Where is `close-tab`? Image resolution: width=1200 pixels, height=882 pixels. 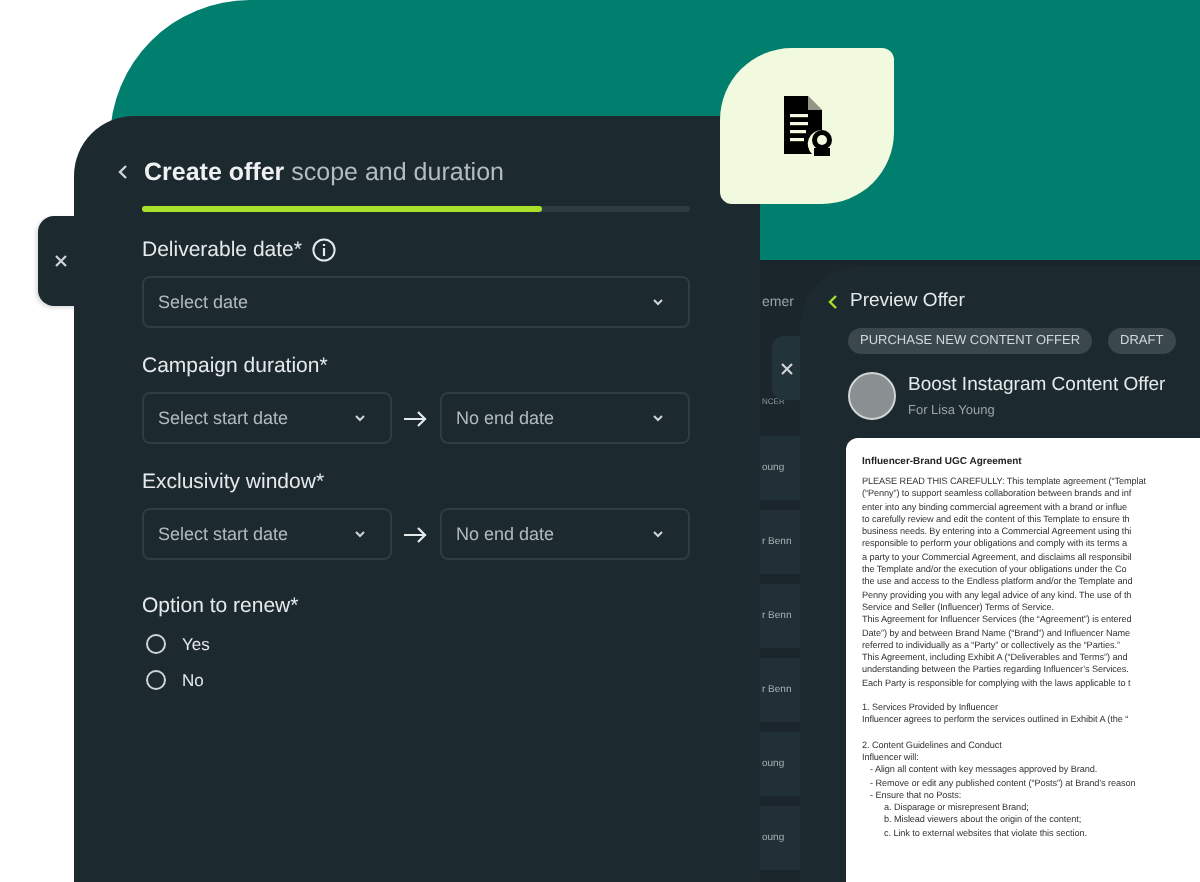
close-tab is located at coordinates (786, 368).